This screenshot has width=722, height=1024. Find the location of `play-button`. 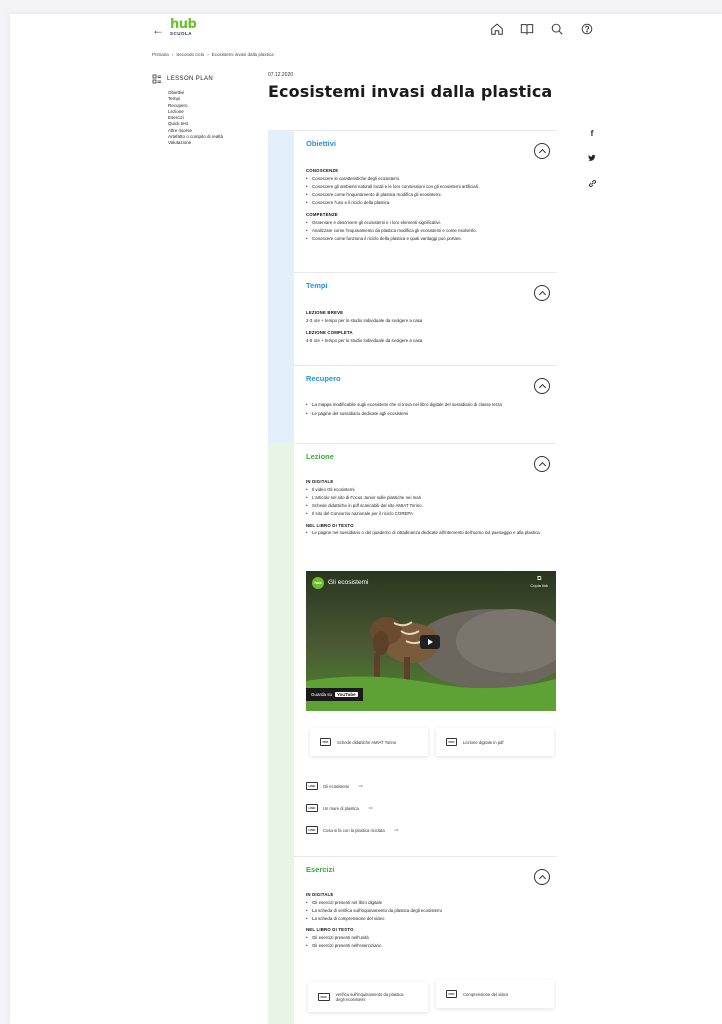

play-button is located at coordinates (430, 642).